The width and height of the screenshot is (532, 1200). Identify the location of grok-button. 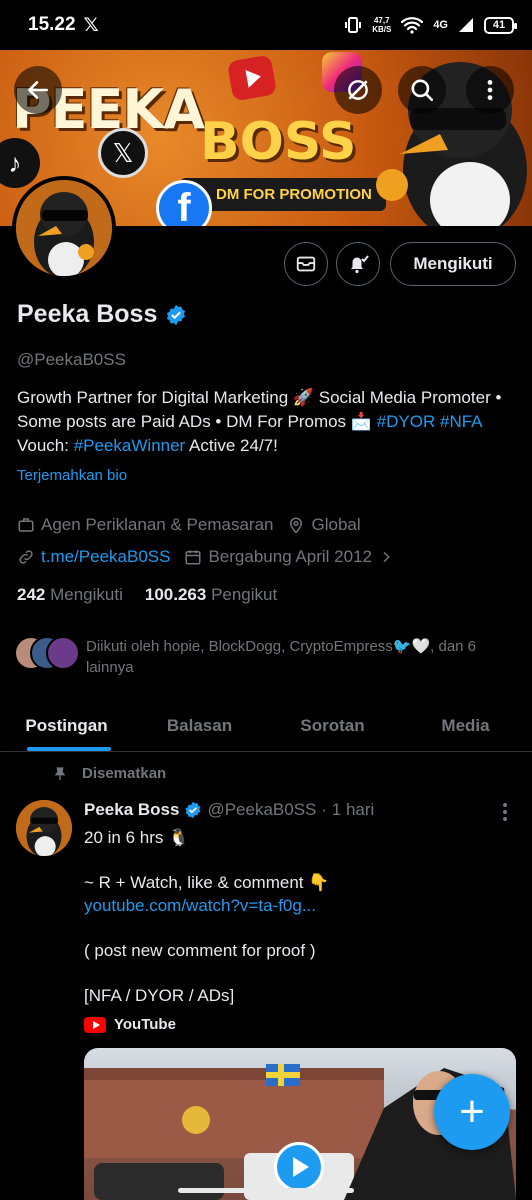
(358, 90).